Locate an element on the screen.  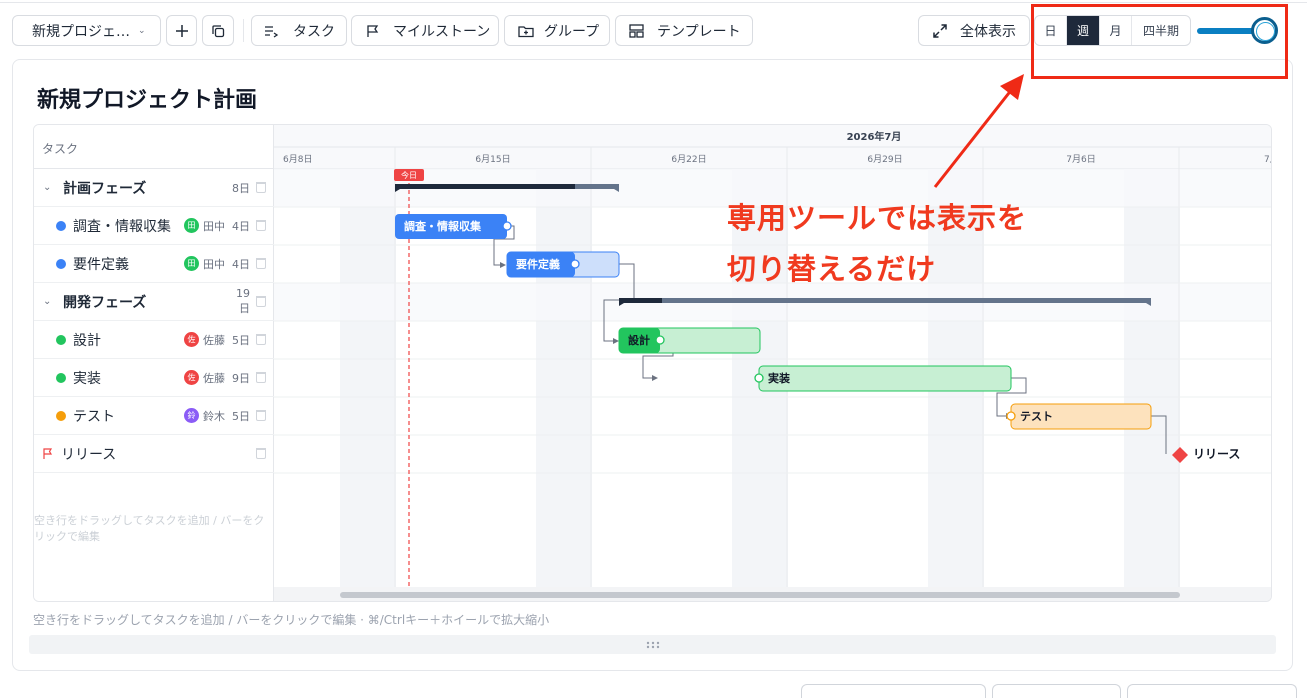
template-label: テンプレート is located at coordinates (699, 31).